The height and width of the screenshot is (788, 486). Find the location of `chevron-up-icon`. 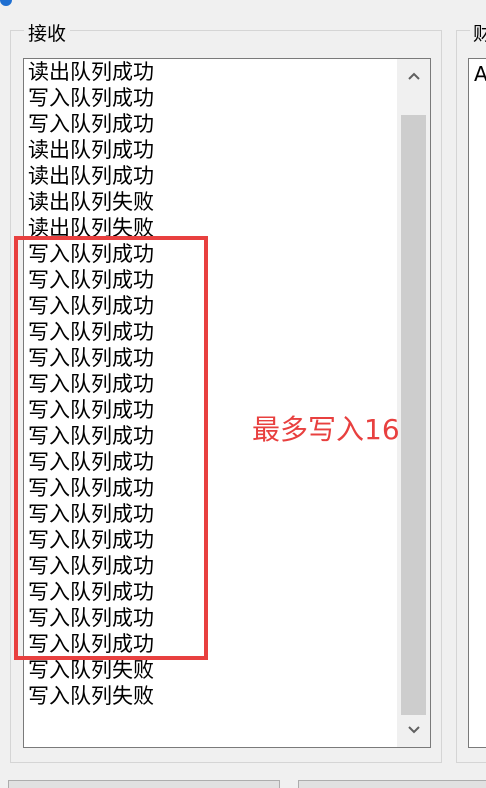

chevron-up-icon is located at coordinates (413, 76).